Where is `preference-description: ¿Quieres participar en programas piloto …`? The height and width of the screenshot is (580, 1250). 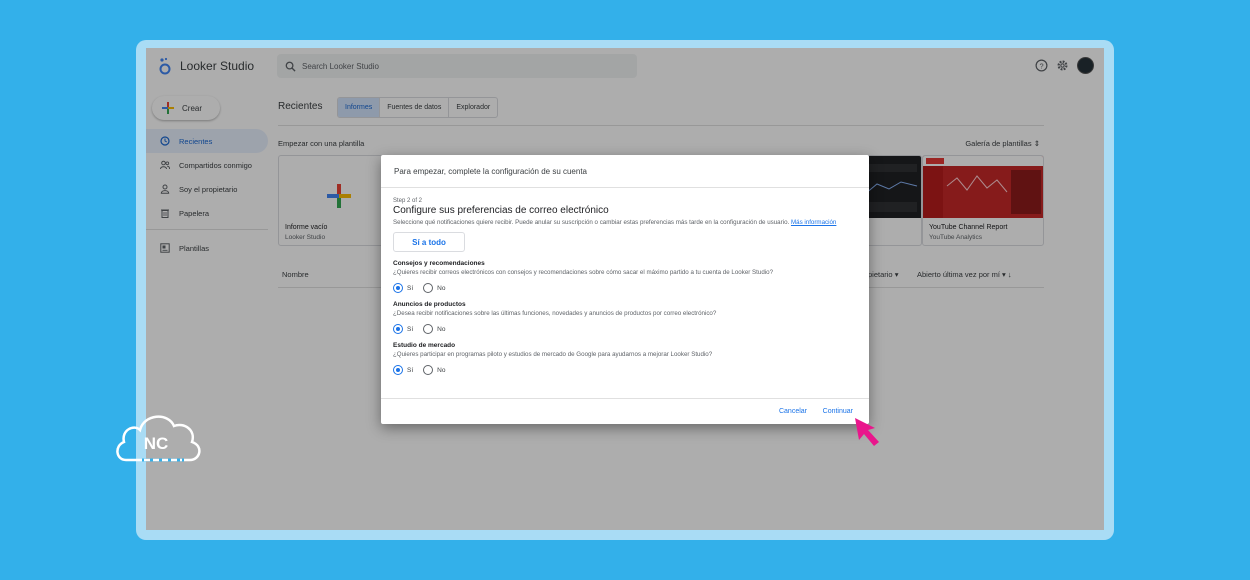
preference-description: ¿Quieres participar en programas piloto … is located at coordinates (553, 354).